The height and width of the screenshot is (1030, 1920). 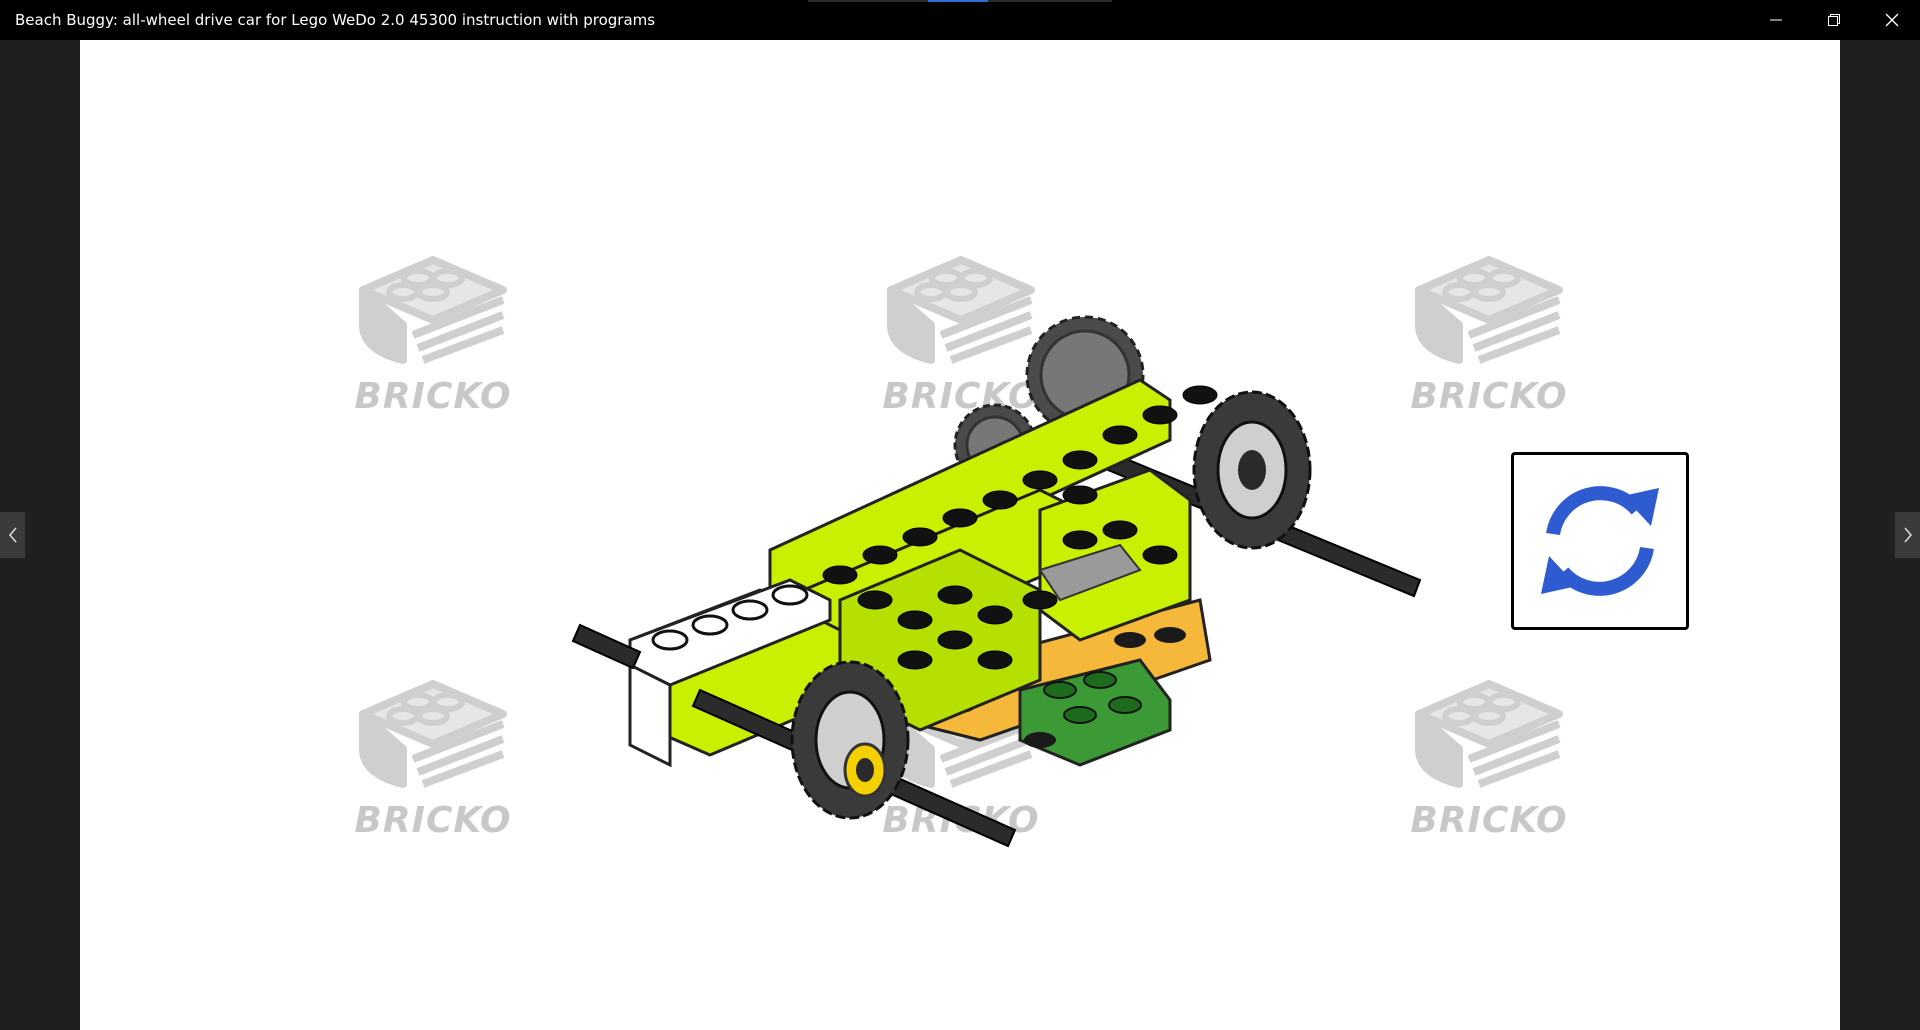 I want to click on minimize-icon, so click(x=1775, y=20).